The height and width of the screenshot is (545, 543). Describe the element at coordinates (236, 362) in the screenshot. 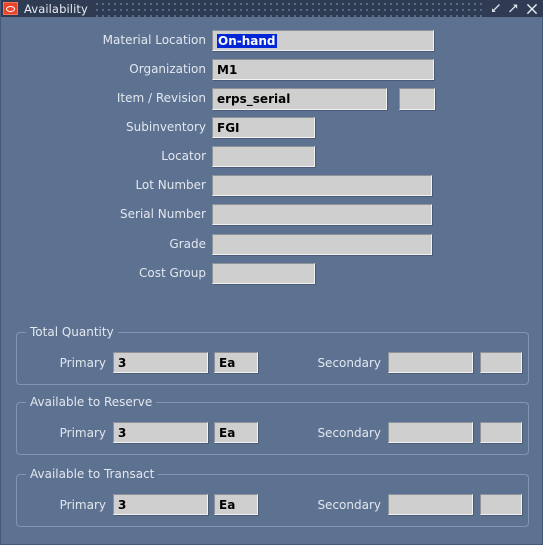

I see `total-quantity-primary-uom-field: Ea` at that location.